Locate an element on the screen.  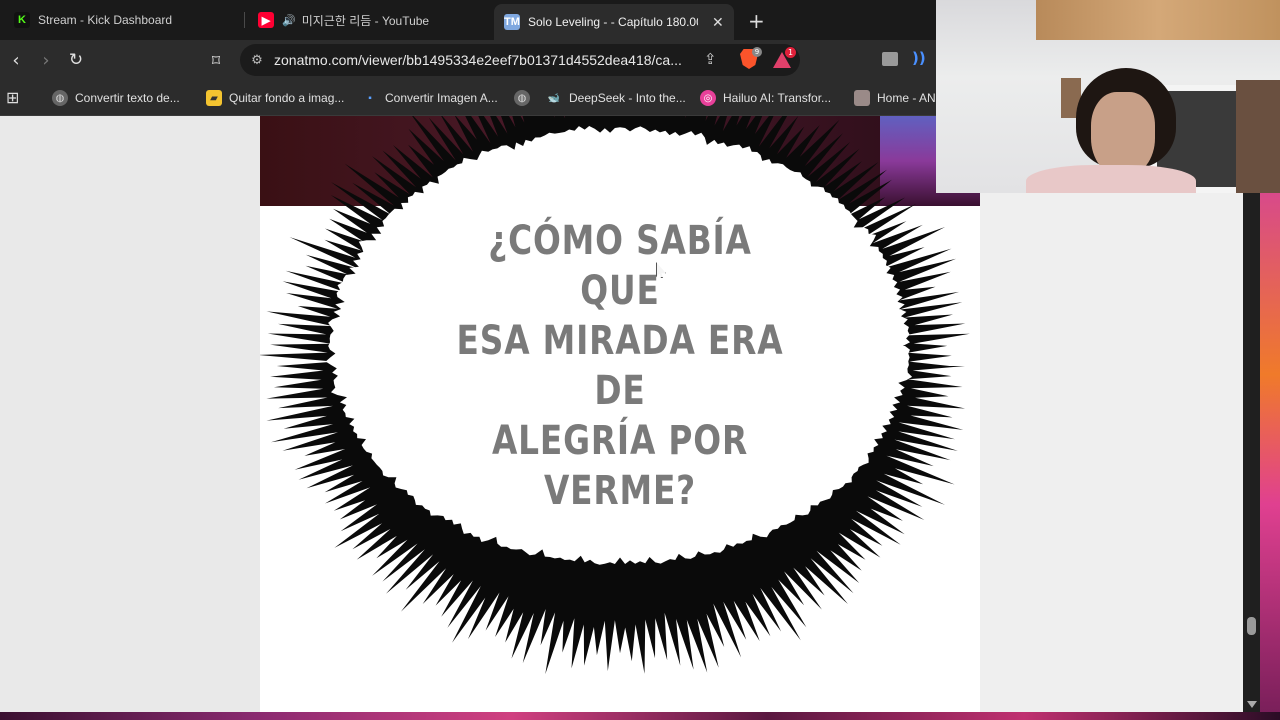
share-icon: ⇪ is located at coordinates (710, 59).